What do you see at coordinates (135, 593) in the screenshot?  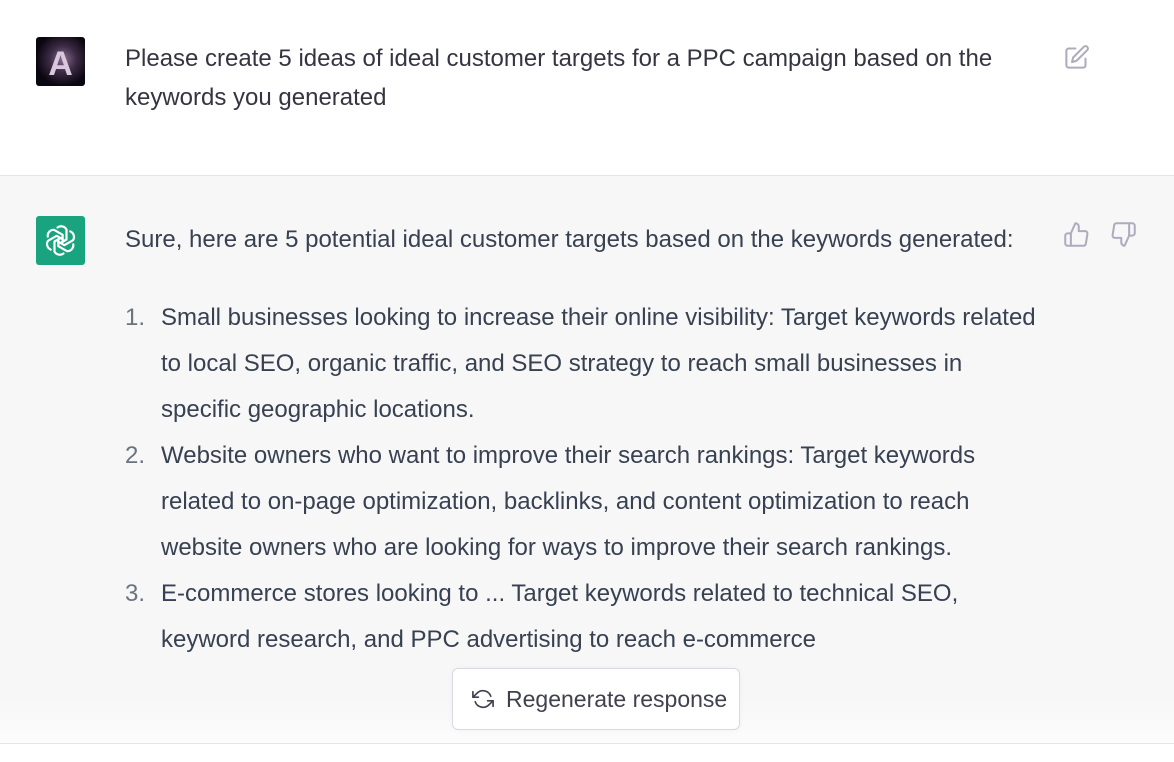 I see `list-item-number: 3.` at bounding box center [135, 593].